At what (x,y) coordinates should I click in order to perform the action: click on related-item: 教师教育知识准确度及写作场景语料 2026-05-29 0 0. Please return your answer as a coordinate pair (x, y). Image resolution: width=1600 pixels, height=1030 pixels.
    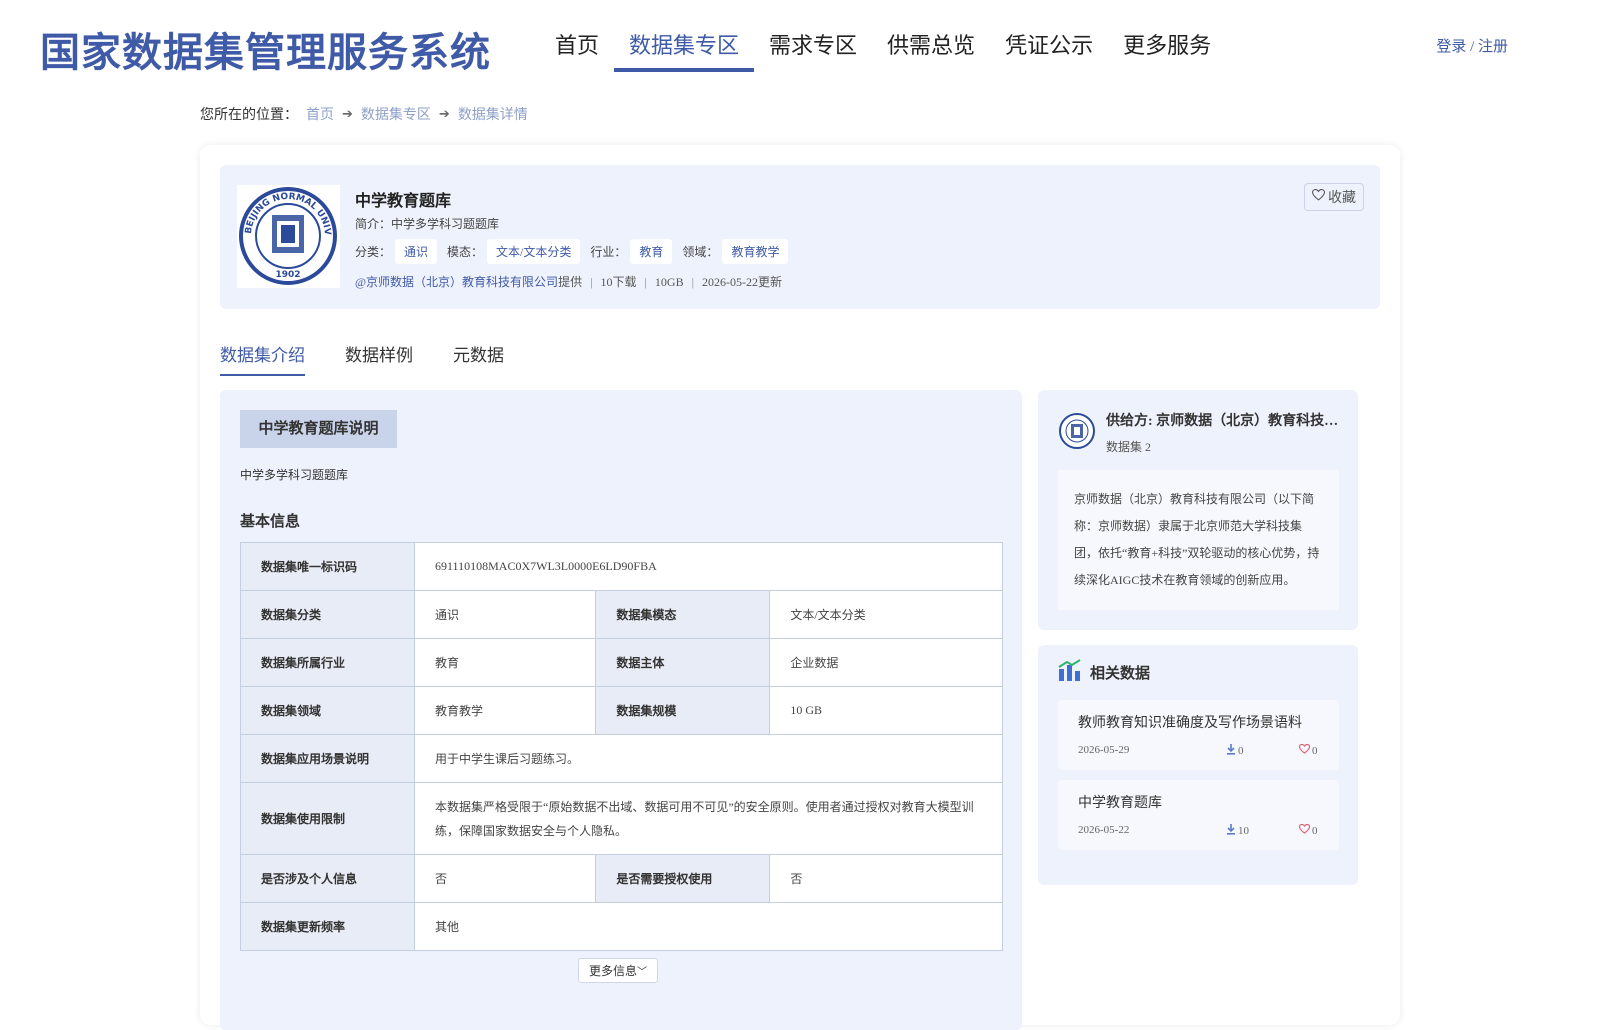
    Looking at the image, I should click on (1198, 735).